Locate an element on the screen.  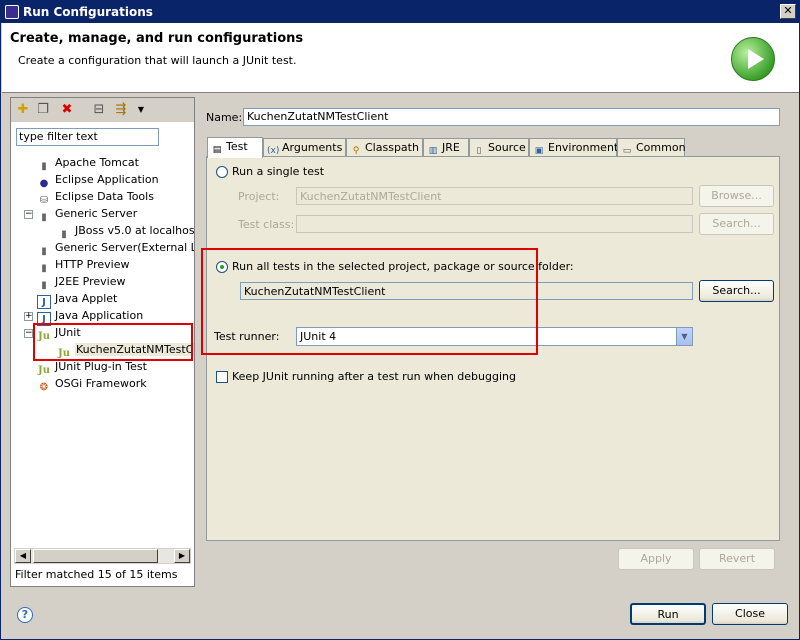
tree-horizontal-scrollbar: ◀ ▶ is located at coordinates (102, 556).